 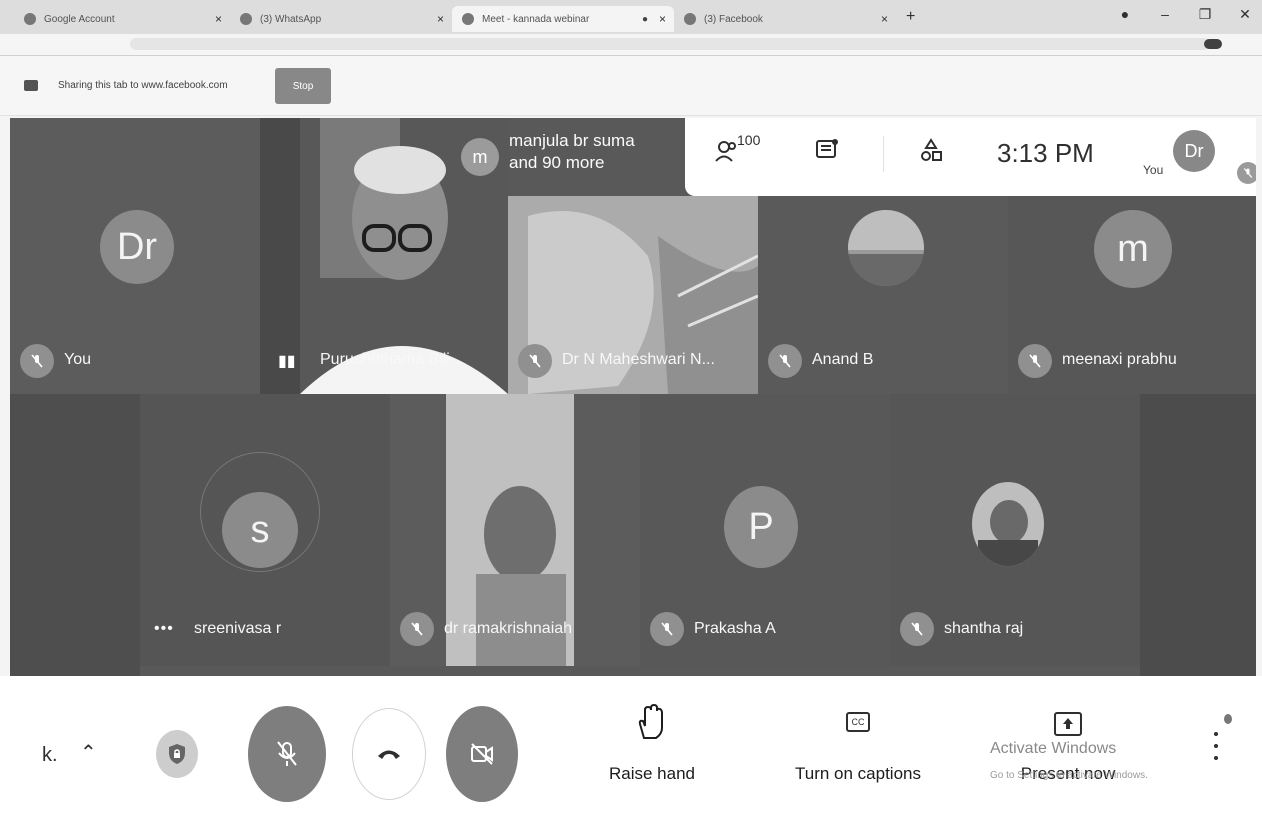 I want to click on avatar: P, so click(x=761, y=527).